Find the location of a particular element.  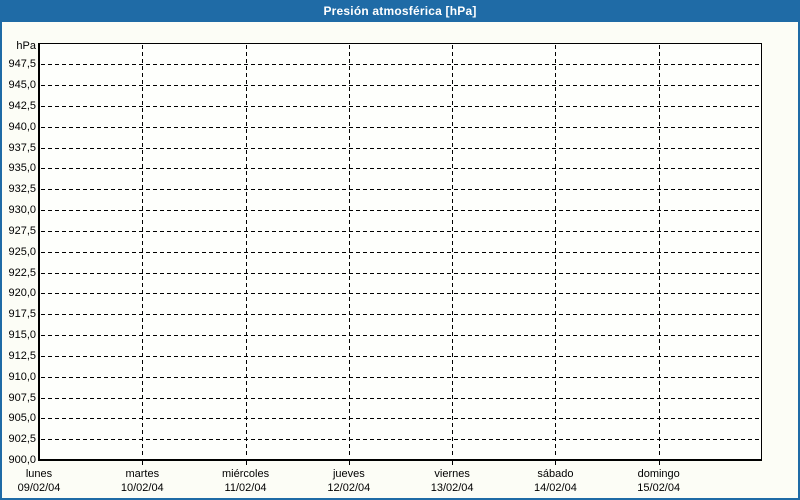

title-bar: Presión atmosférica [hPa] is located at coordinates (400, 11).